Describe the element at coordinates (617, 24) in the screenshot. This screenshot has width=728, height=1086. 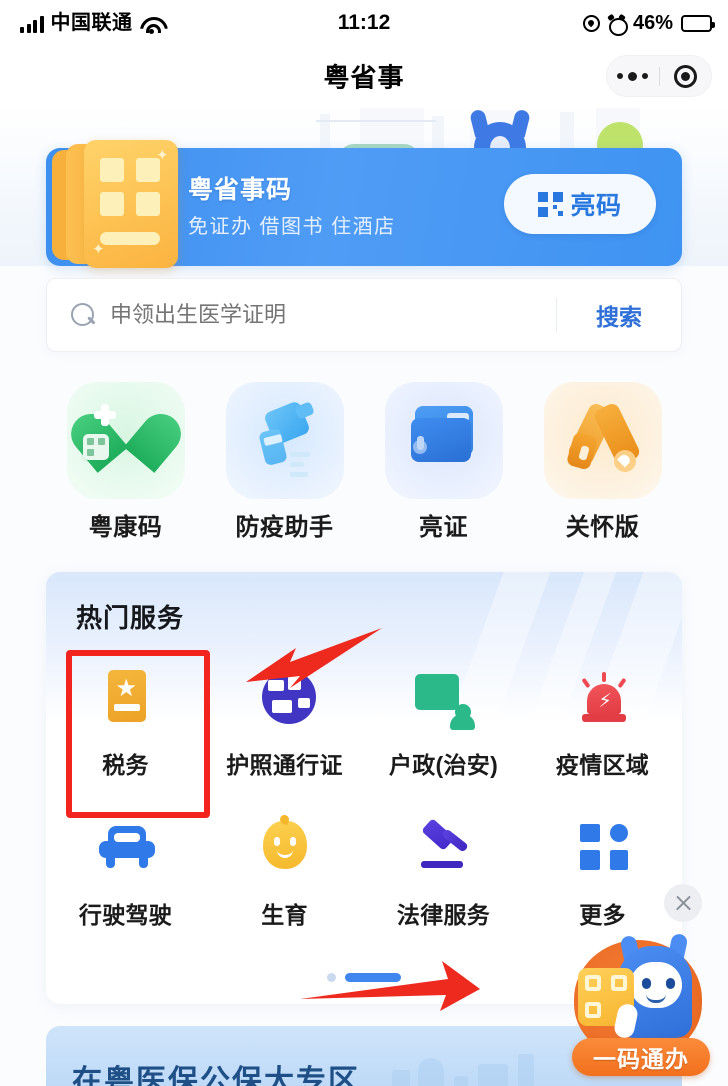
I see `alarm-icon` at that location.